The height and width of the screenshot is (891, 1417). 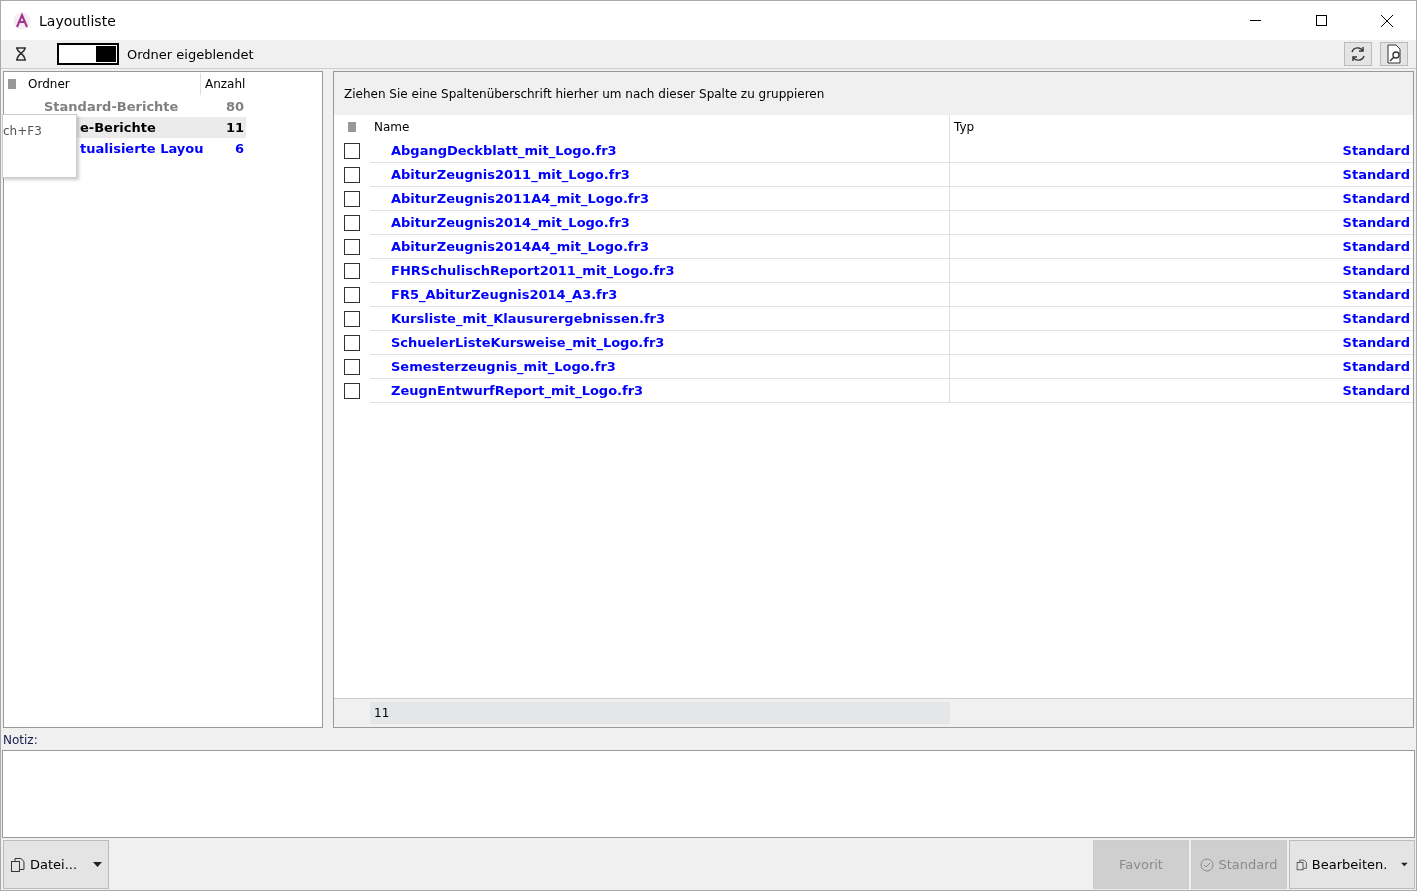 What do you see at coordinates (118, 127) in the screenshot?
I see `folder-name: e-Berichte` at bounding box center [118, 127].